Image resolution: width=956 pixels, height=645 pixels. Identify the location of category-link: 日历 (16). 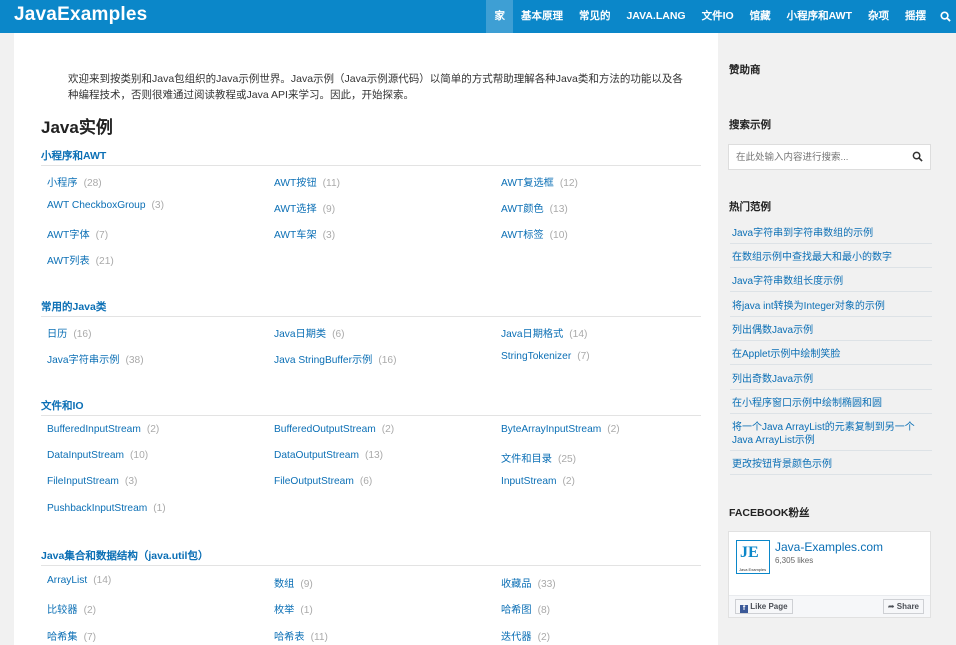
(69, 332).